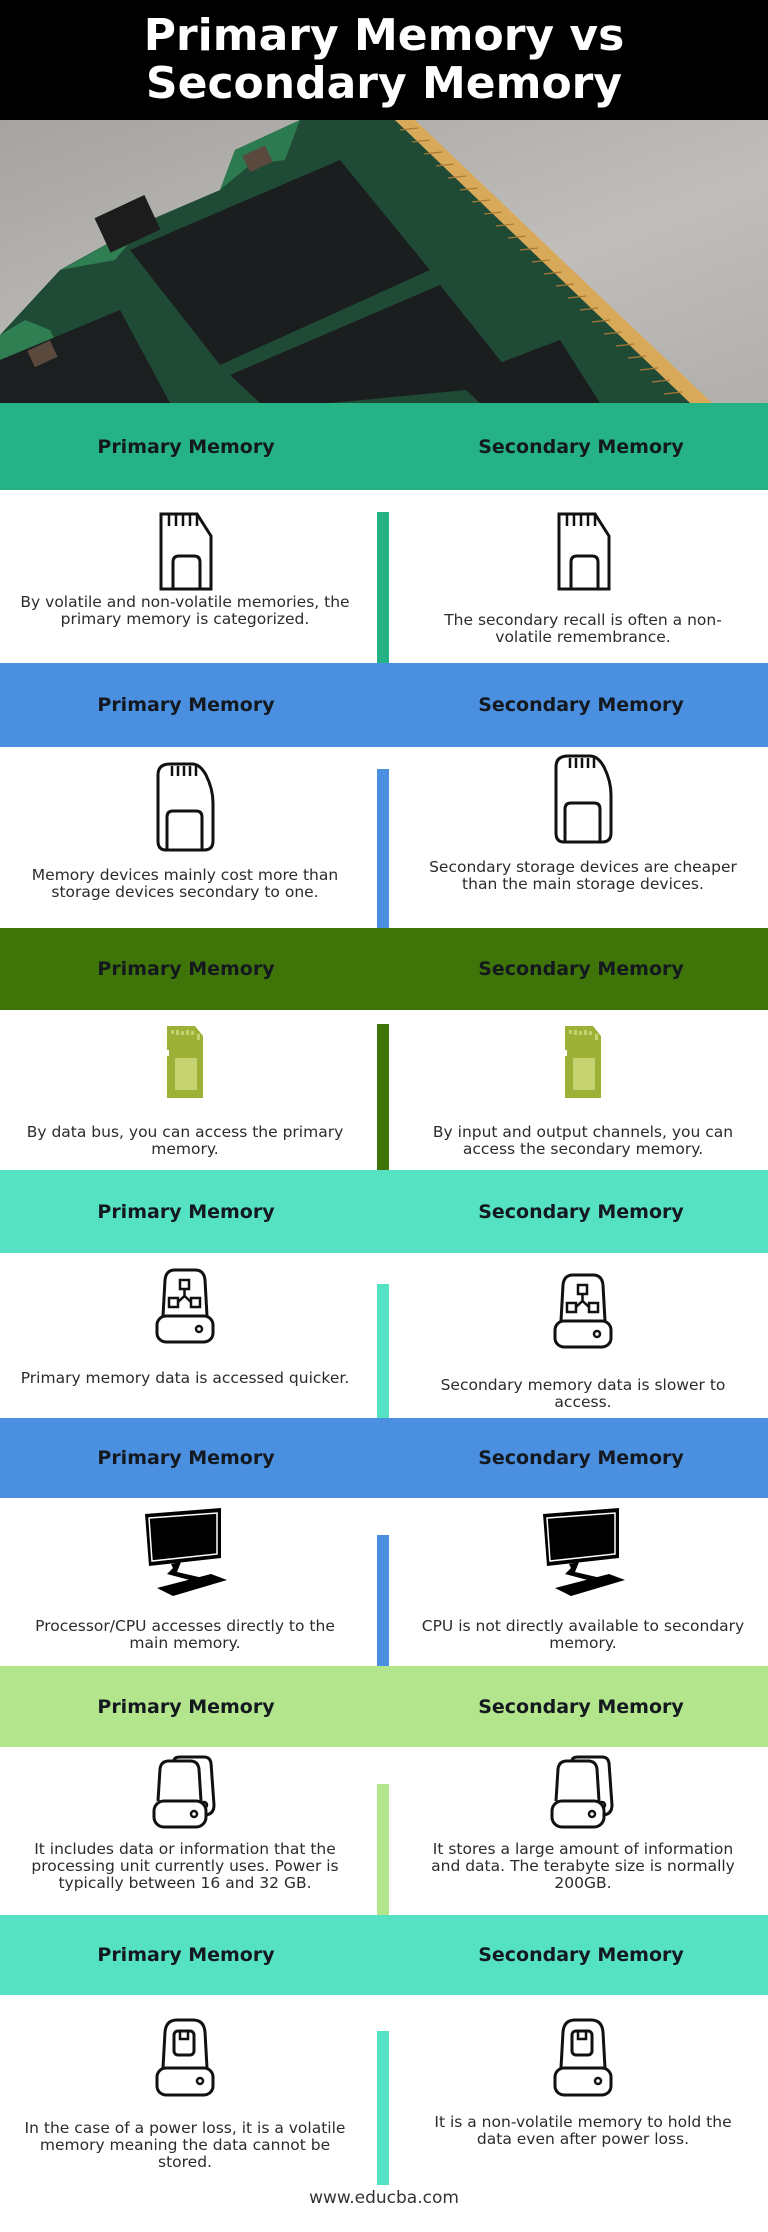 This screenshot has width=768, height=2232. I want to click on section-3-primary-heading: Primary Memory, so click(186, 969).